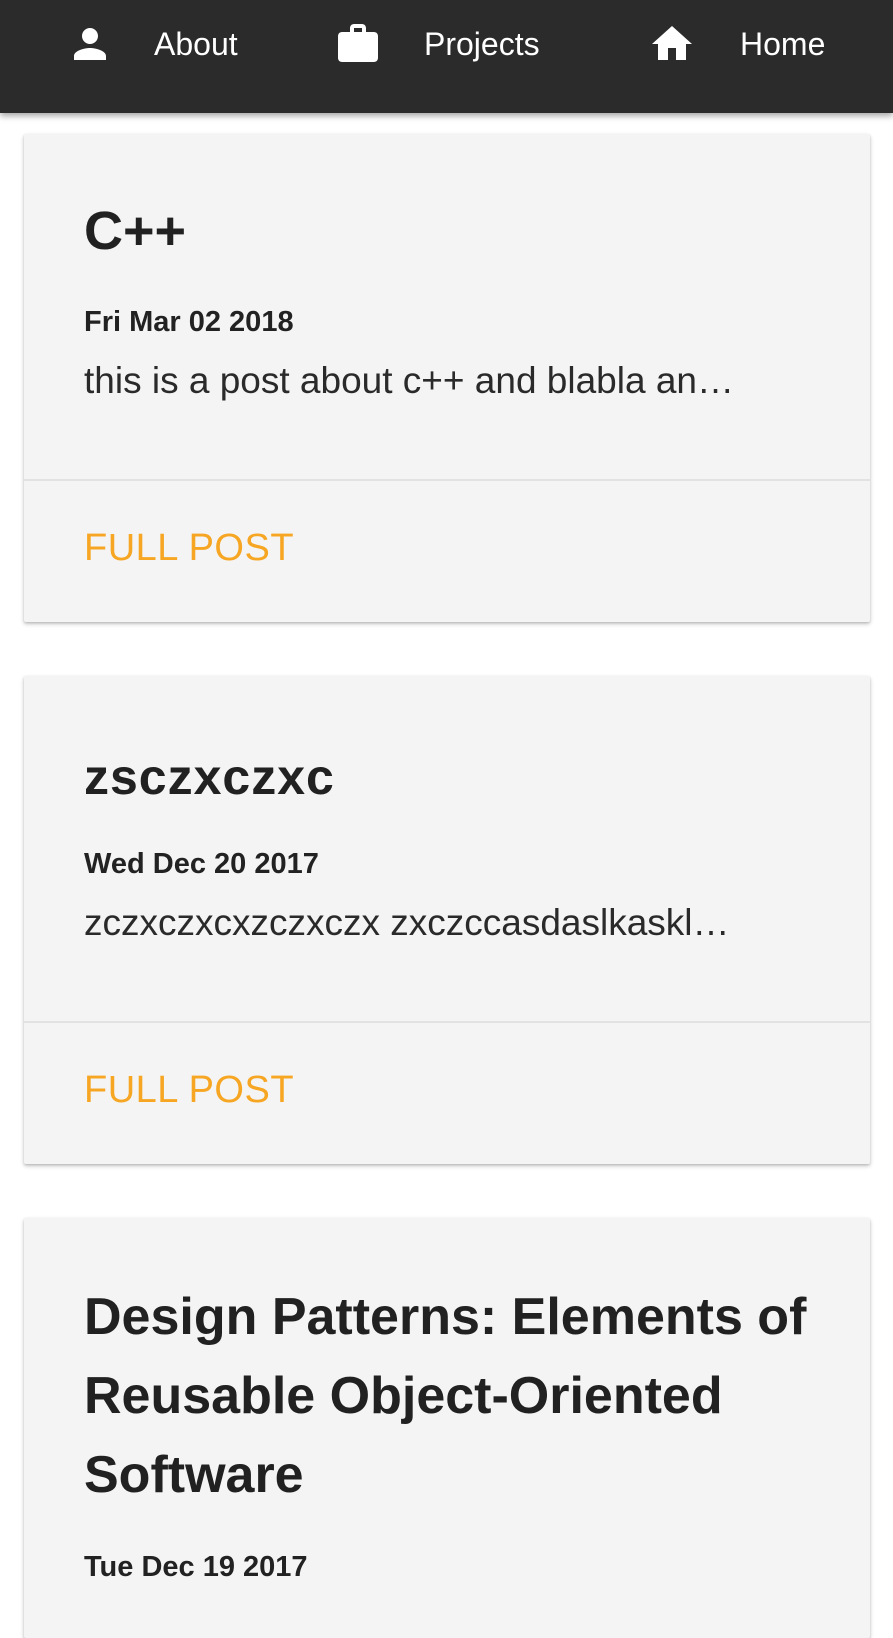 This screenshot has width=893, height=1638. Describe the element at coordinates (358, 44) in the screenshot. I see `briefcase-icon` at that location.